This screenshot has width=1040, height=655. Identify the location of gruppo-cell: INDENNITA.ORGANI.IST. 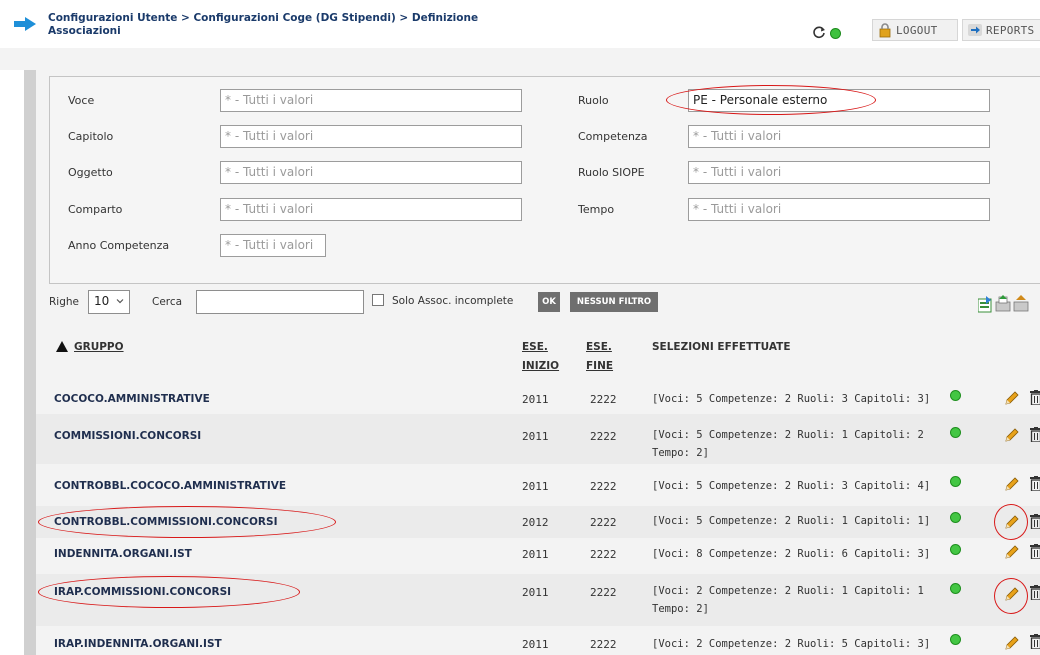
(123, 554).